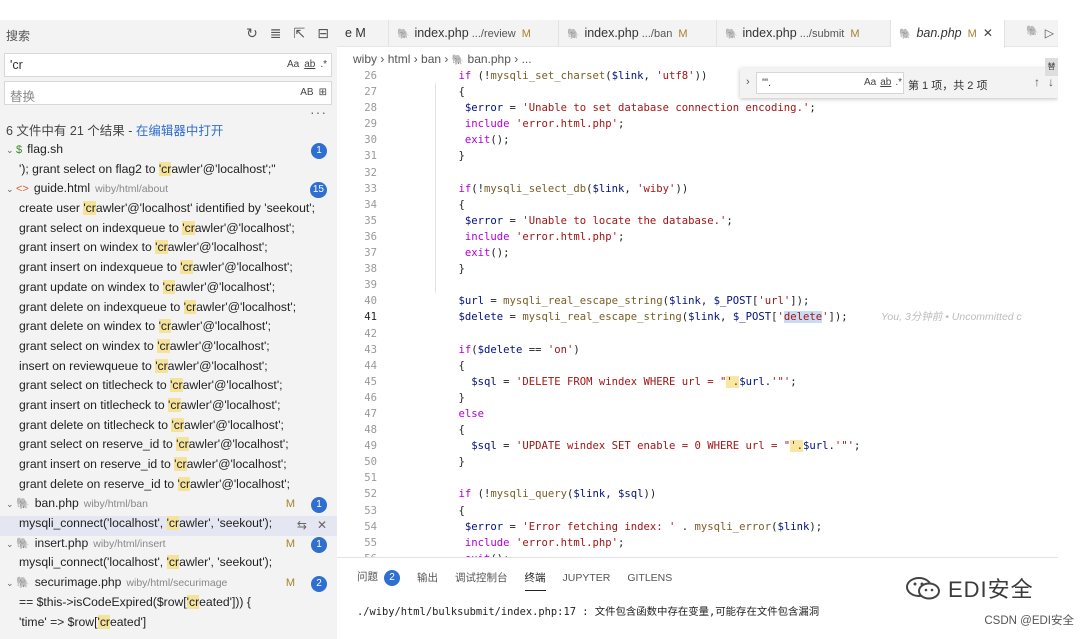 This screenshot has height=639, width=1080. I want to click on code-line: 51, so click(697, 478).